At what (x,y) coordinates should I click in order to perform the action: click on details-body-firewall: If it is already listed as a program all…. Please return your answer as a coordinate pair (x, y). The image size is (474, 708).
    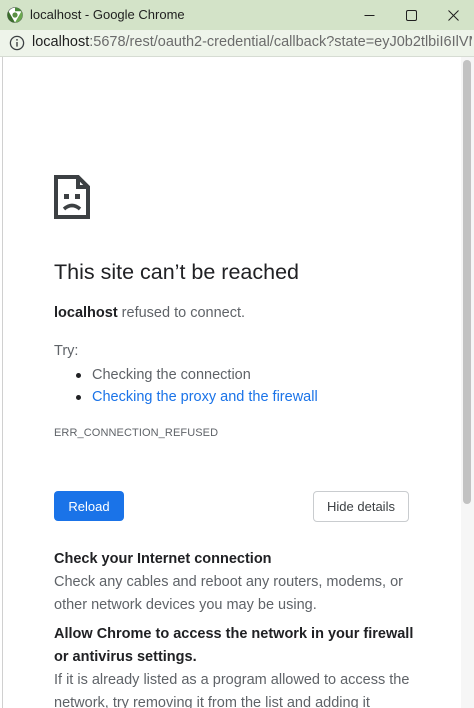
    Looking at the image, I should click on (232, 690).